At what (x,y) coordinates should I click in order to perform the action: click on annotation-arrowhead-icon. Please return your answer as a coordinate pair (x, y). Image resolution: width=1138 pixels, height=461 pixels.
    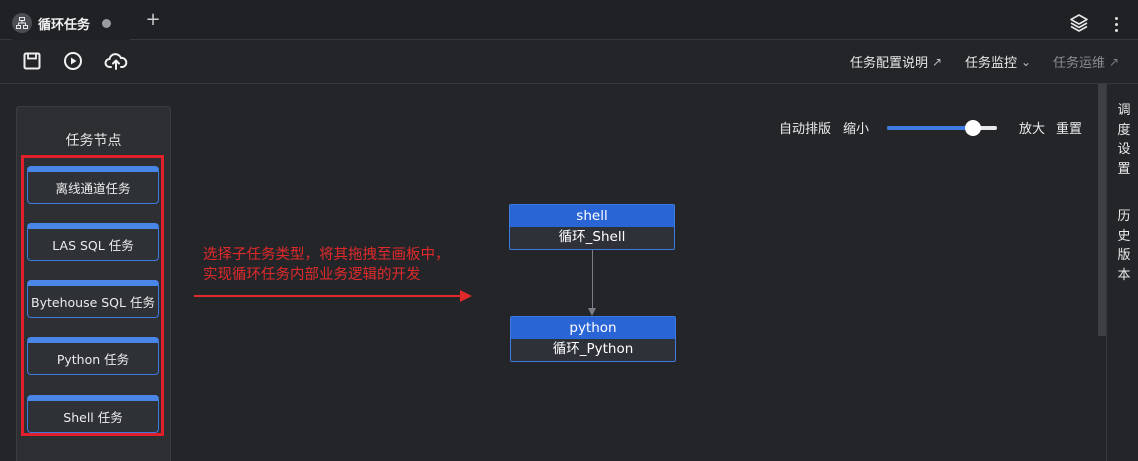
    Looking at the image, I should click on (466, 296).